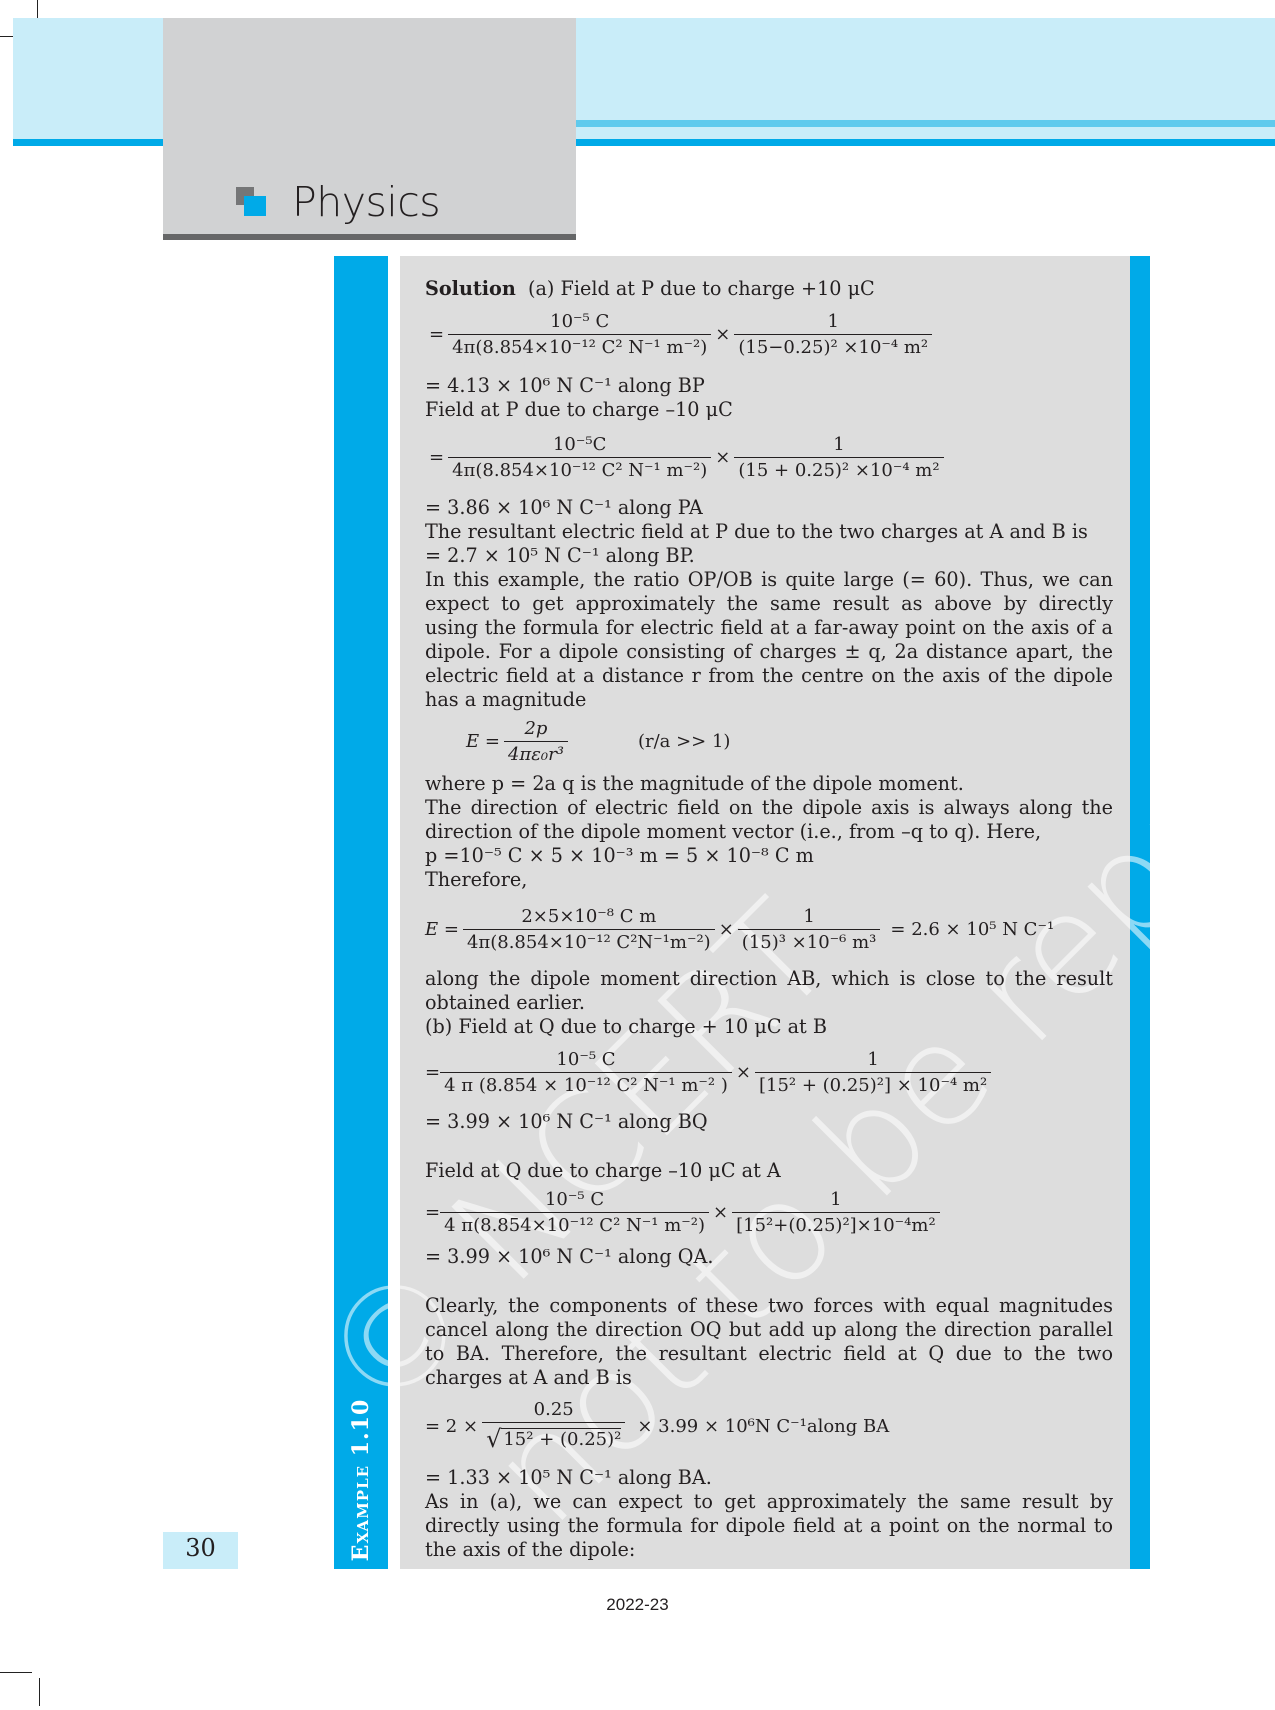 This screenshot has width=1275, height=1710. Describe the element at coordinates (684, 741) in the screenshot. I see `eq-condition: (r/a >> 1)` at that location.